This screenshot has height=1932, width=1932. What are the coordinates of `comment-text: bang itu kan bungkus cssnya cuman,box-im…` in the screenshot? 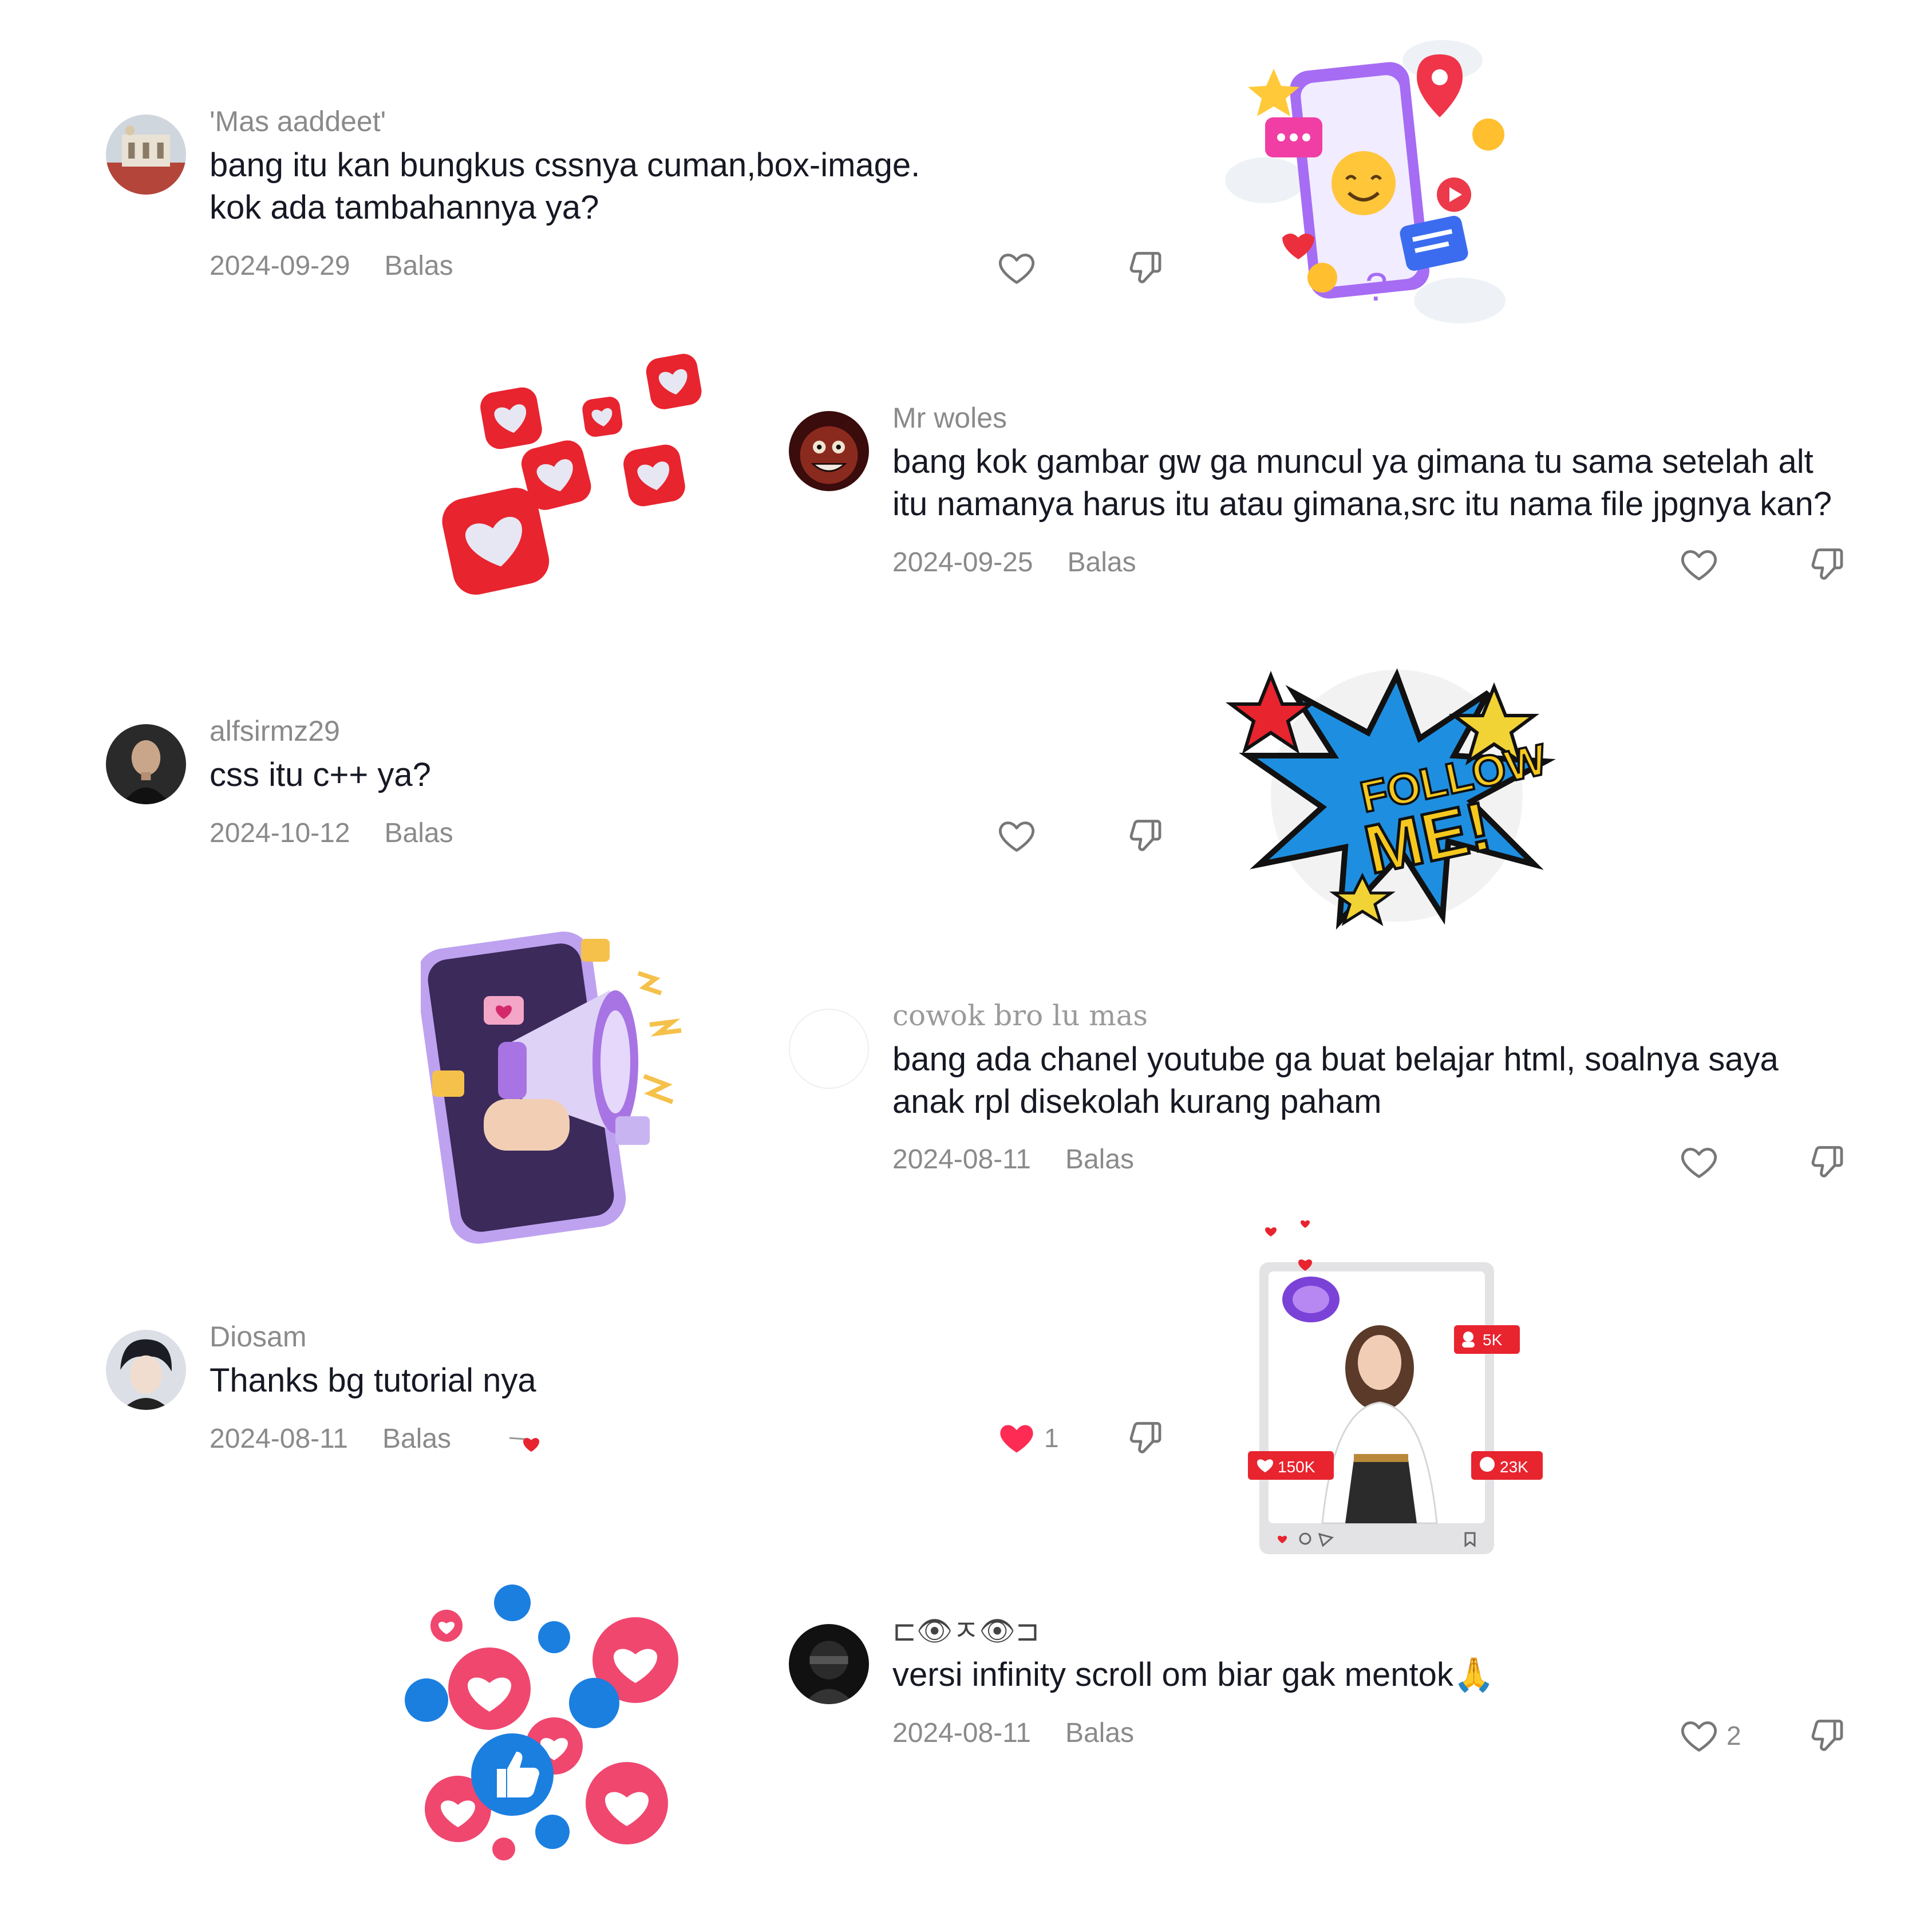 It's located at (565, 186).